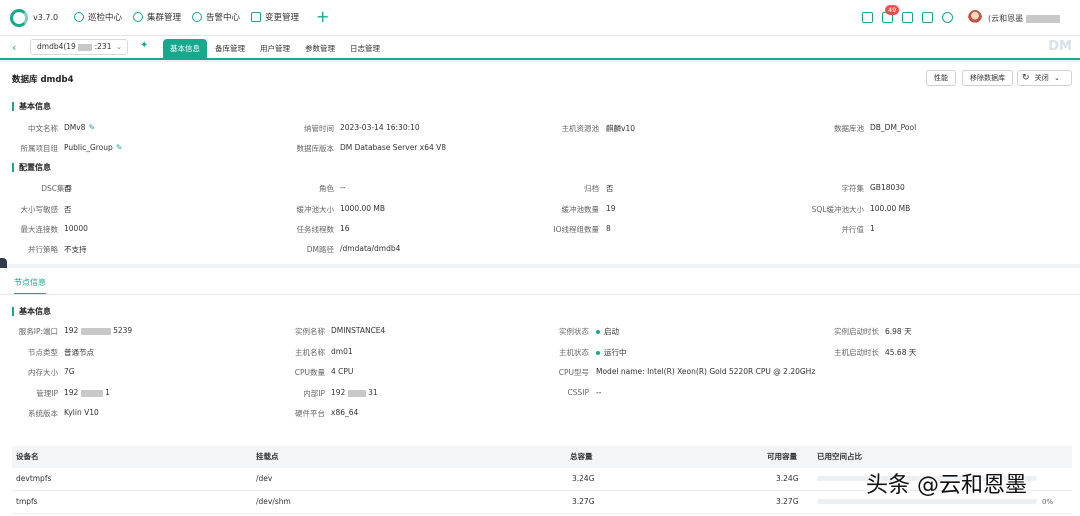  I want to click on field-label: 角色, so click(326, 188).